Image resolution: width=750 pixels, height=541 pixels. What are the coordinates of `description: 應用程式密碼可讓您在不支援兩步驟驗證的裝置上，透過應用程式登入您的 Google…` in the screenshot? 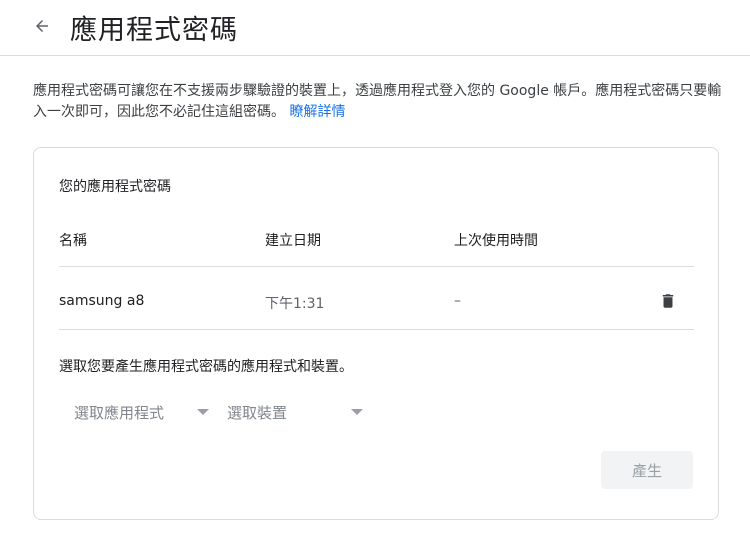 It's located at (378, 102).